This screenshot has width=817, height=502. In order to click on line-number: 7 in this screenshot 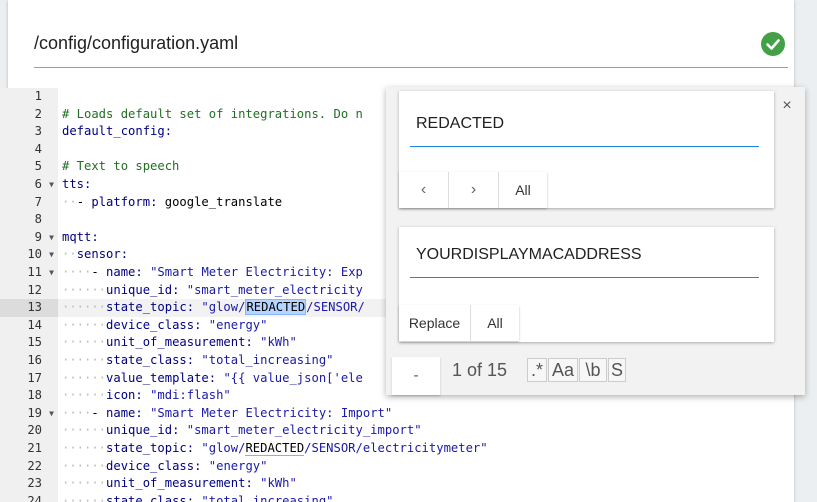, I will do `click(38, 201)`.